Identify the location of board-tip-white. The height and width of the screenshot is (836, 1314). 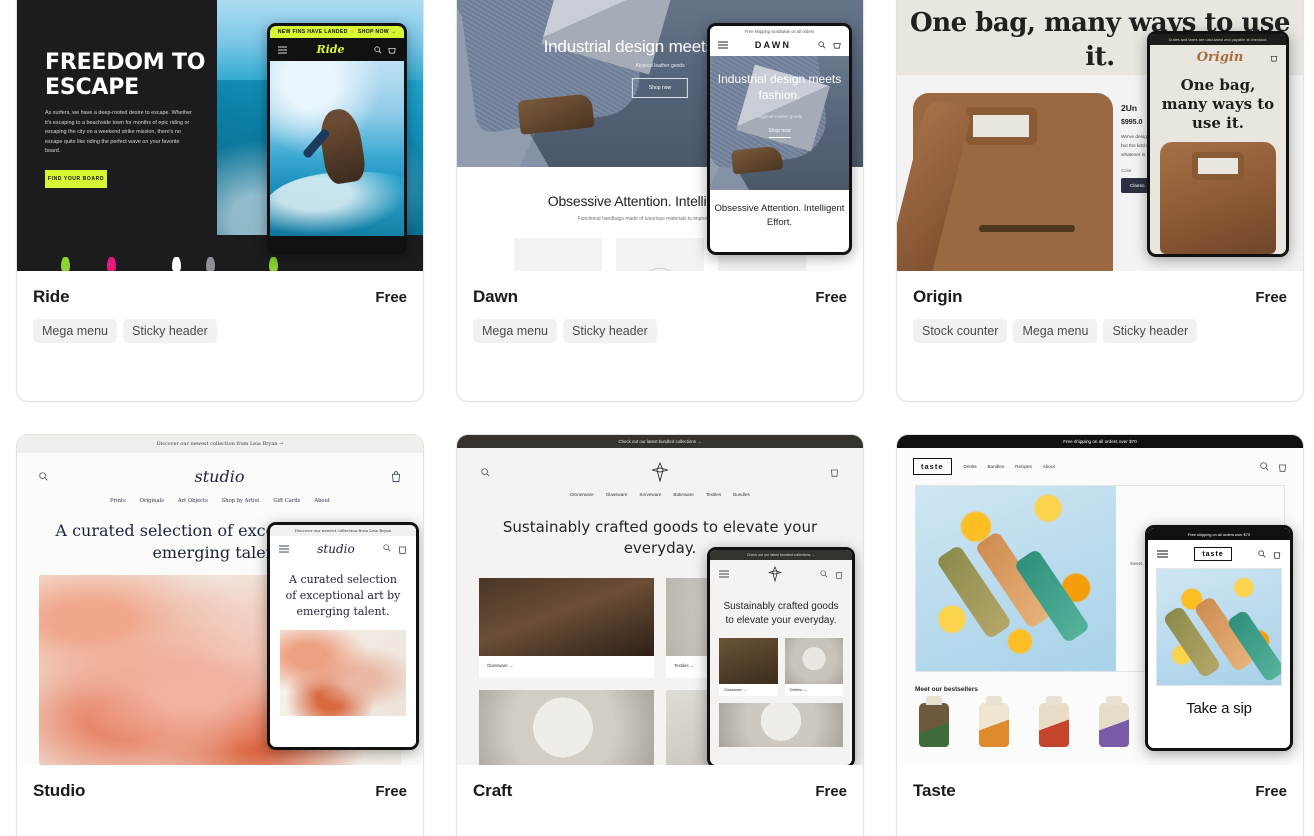
(176, 264).